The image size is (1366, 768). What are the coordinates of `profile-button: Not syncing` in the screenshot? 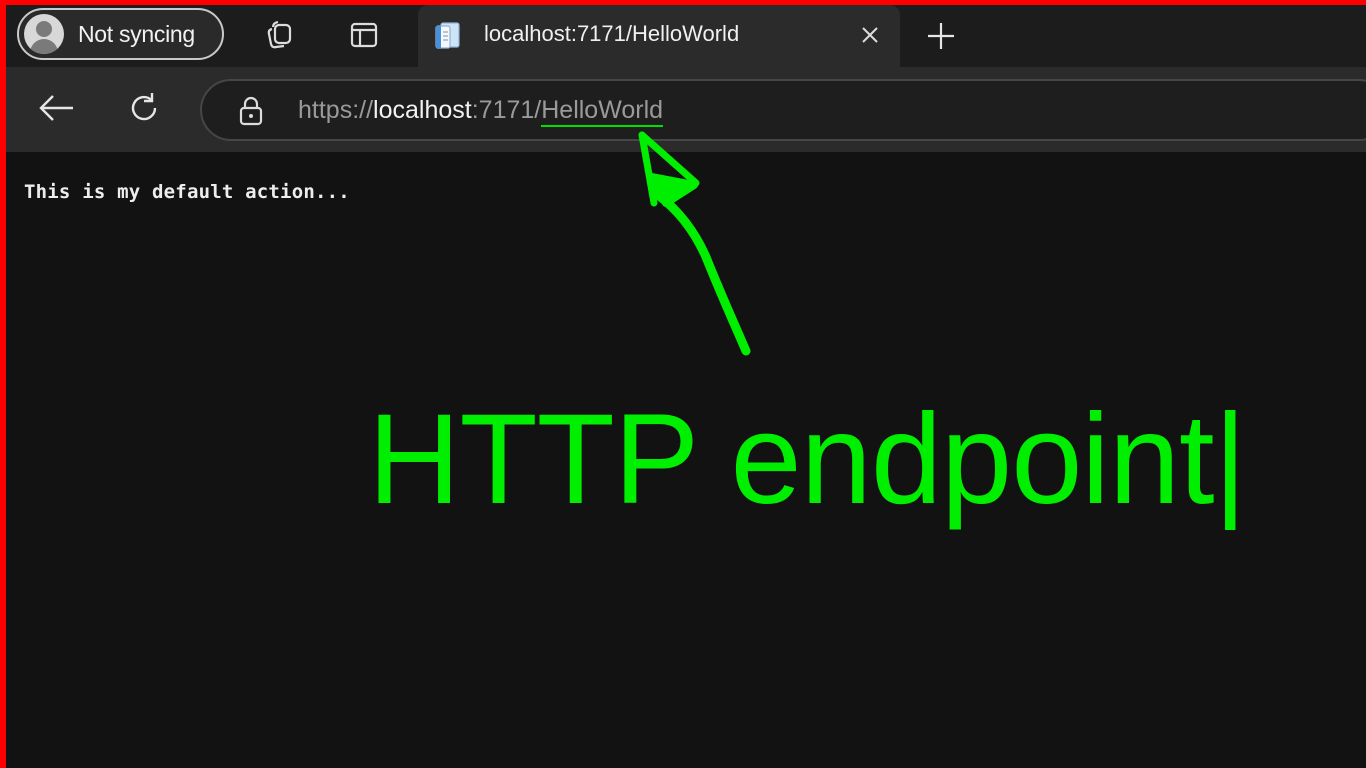 It's located at (120, 34).